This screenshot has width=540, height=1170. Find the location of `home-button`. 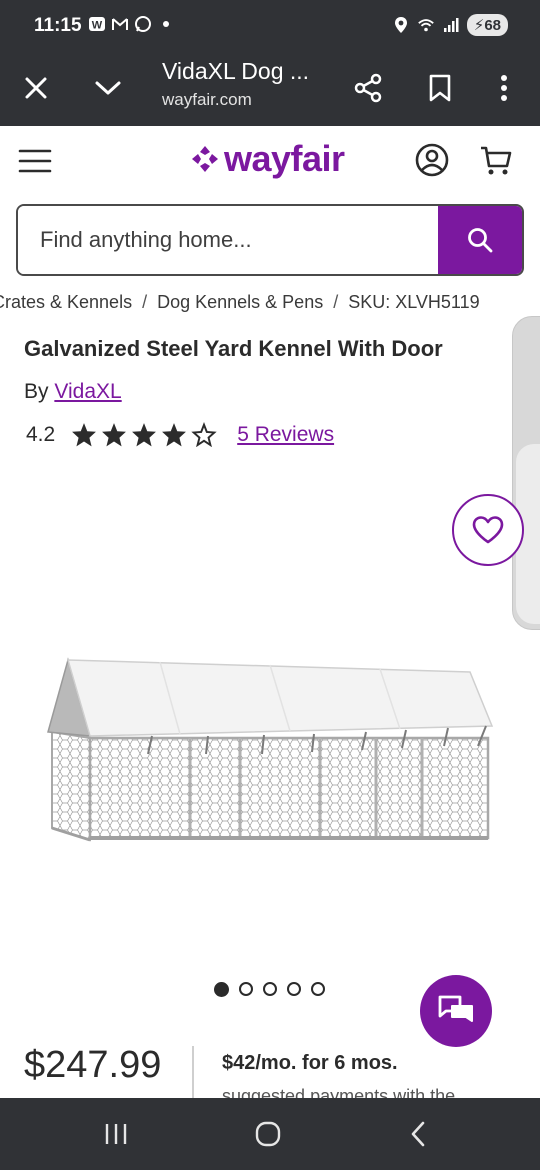

home-button is located at coordinates (268, 1134).